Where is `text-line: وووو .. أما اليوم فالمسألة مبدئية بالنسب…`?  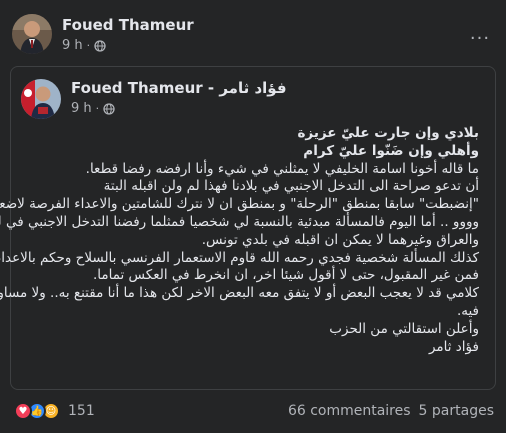 text-line: وووو .. أما اليوم فالمسألة مبدئية بالنسب… is located at coordinates (239, 221).